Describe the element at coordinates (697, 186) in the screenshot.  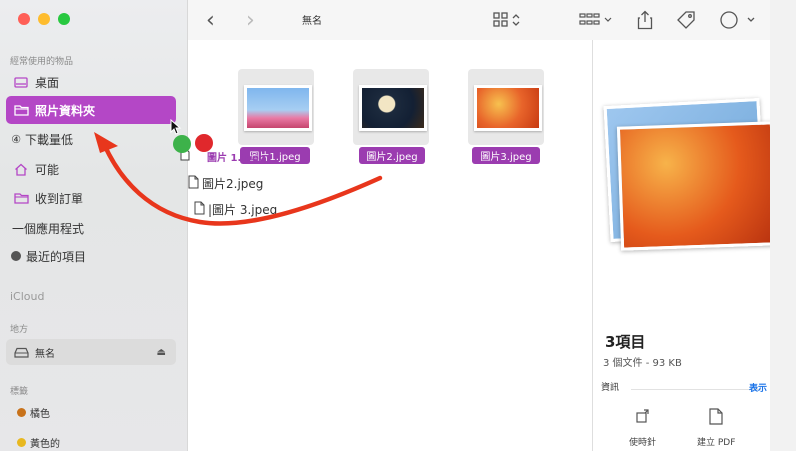
I see `preview-photo-maple` at that location.